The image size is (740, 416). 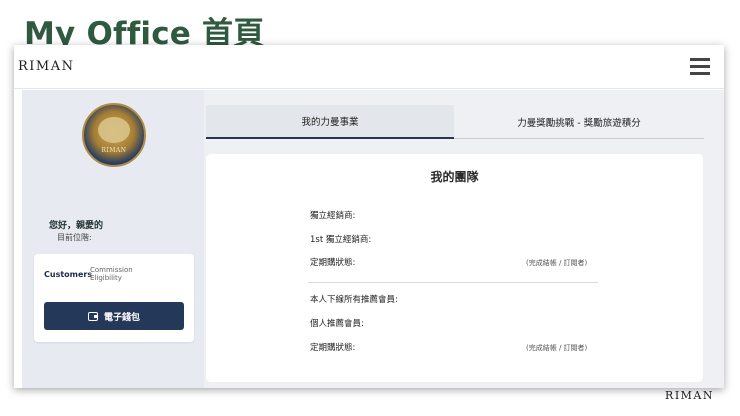 What do you see at coordinates (354, 300) in the screenshot?
I see `row-all-downline-referrals: 本人下線所有推薦會員:` at bounding box center [354, 300].